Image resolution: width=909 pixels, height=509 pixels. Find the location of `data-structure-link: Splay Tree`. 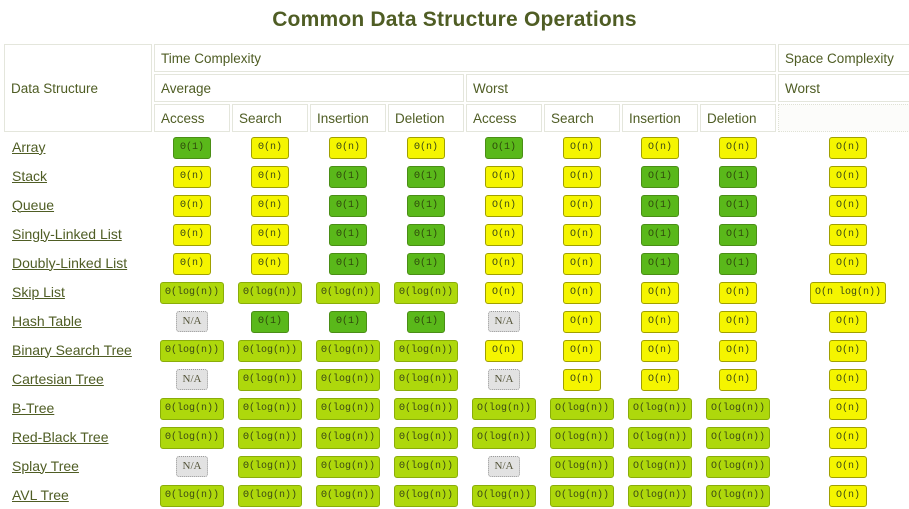

data-structure-link: Splay Tree is located at coordinates (45, 466).